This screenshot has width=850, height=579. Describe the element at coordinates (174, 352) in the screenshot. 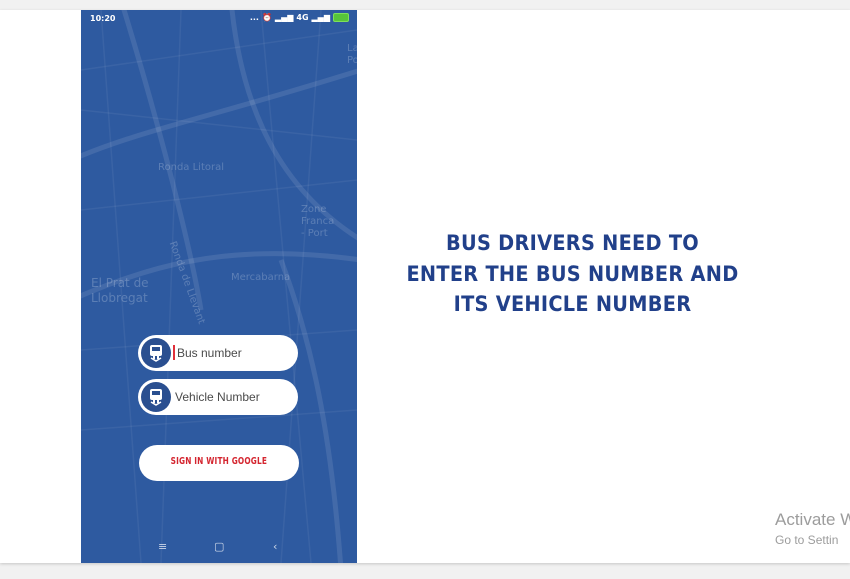

I see `text-cursor` at that location.